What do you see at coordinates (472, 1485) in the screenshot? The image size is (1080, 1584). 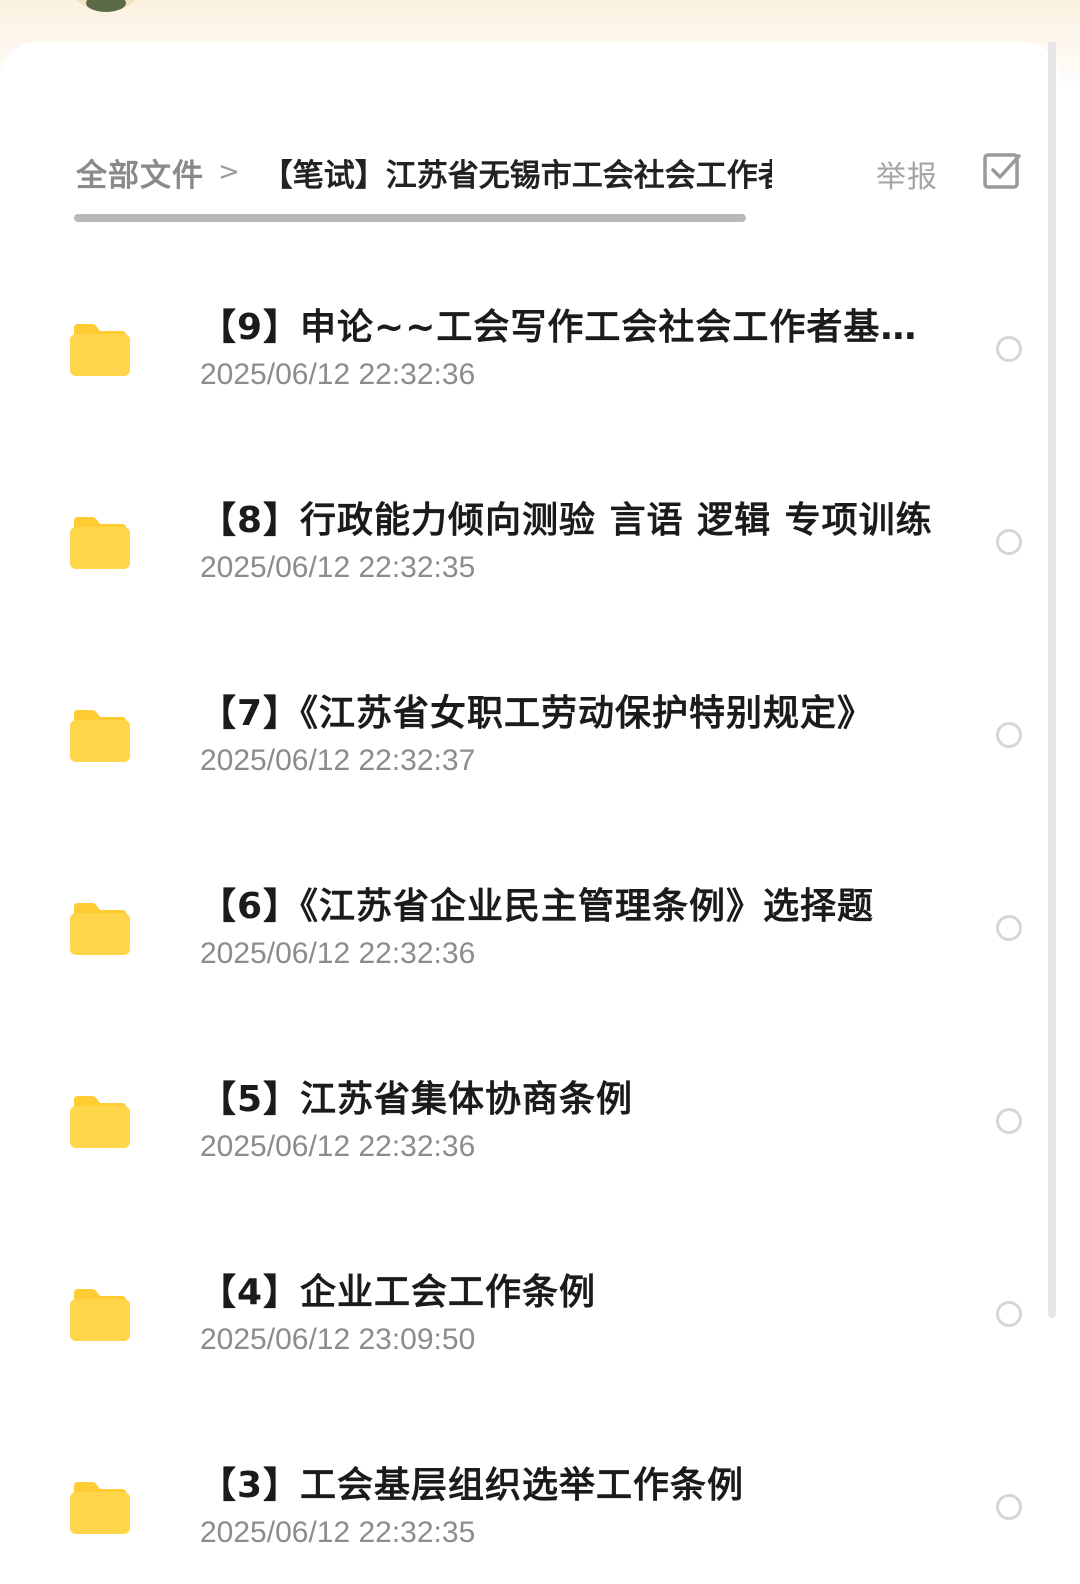 I see `file-name: 【3】工会基层组织选举工作条例` at bounding box center [472, 1485].